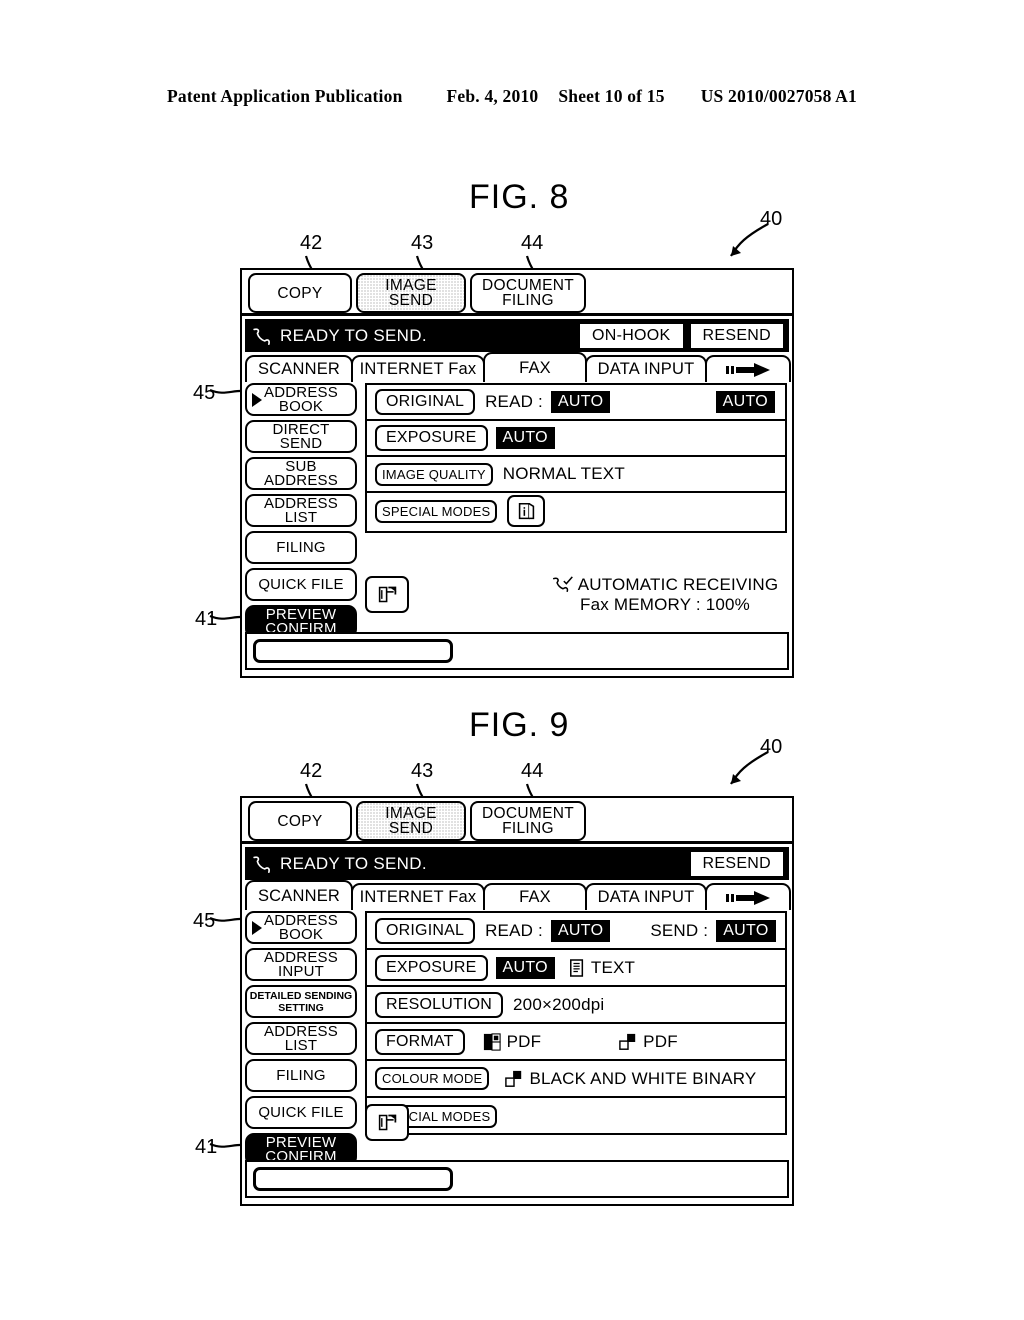 This screenshot has height=1320, width=1024. I want to click on fax-memory-text: Fax MEMORY : 100%, so click(665, 604).